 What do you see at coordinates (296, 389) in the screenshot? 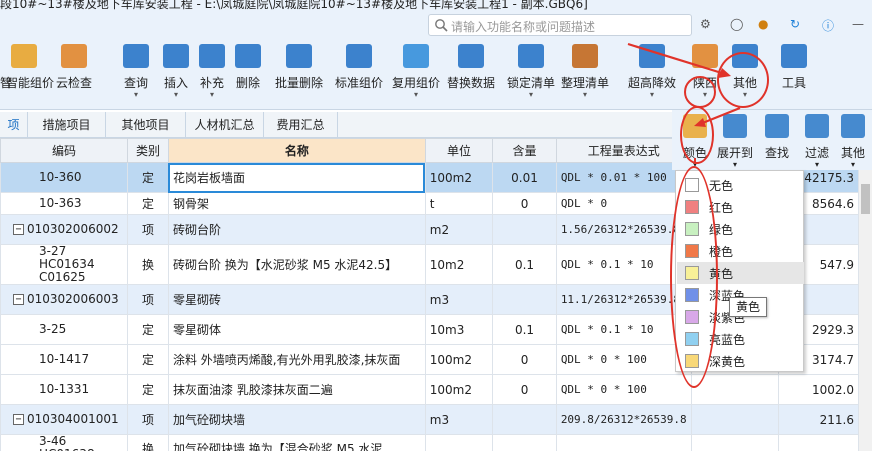
I see `cell-name: 抹灰面油漆 乳胶漆抹灰面二遍` at bounding box center [296, 389].